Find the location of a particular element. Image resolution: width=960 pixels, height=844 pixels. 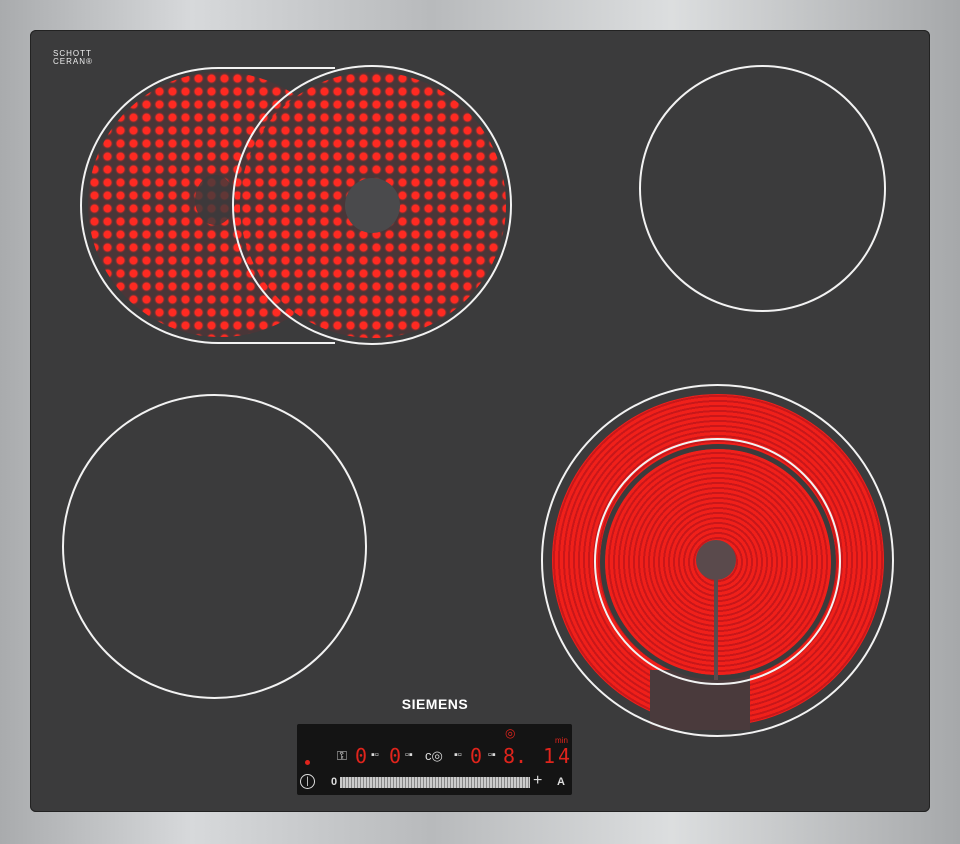

plus-button: + is located at coordinates (537, 781).